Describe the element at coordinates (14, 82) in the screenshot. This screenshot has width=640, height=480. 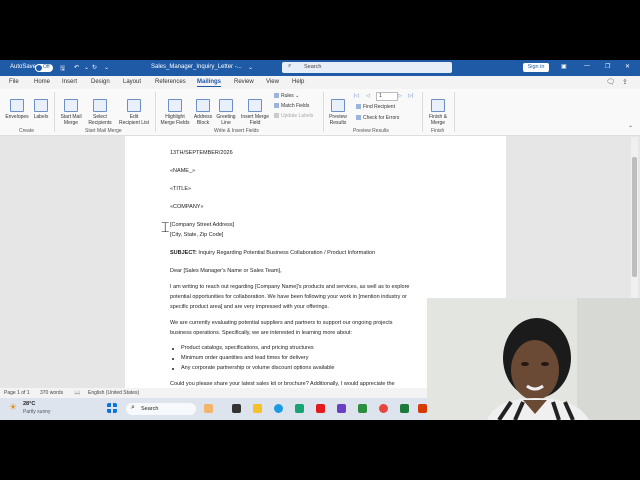
I see `tab-file: File` at that location.